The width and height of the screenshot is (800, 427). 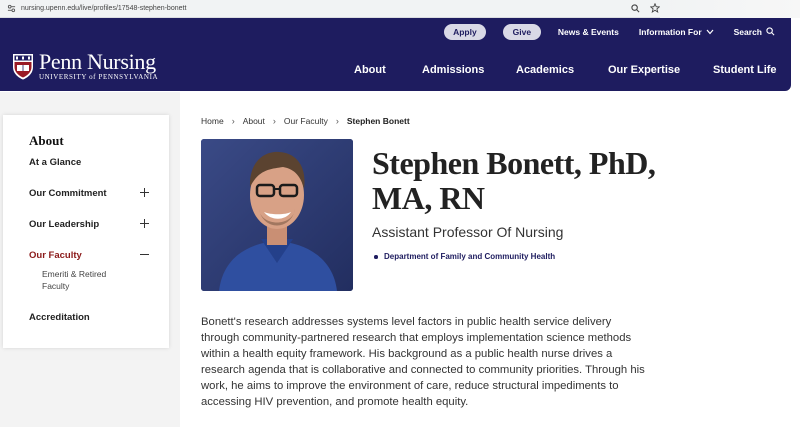 What do you see at coordinates (64, 224) in the screenshot?
I see `sidebar-item-our-leadership: Our Leadership` at bounding box center [64, 224].